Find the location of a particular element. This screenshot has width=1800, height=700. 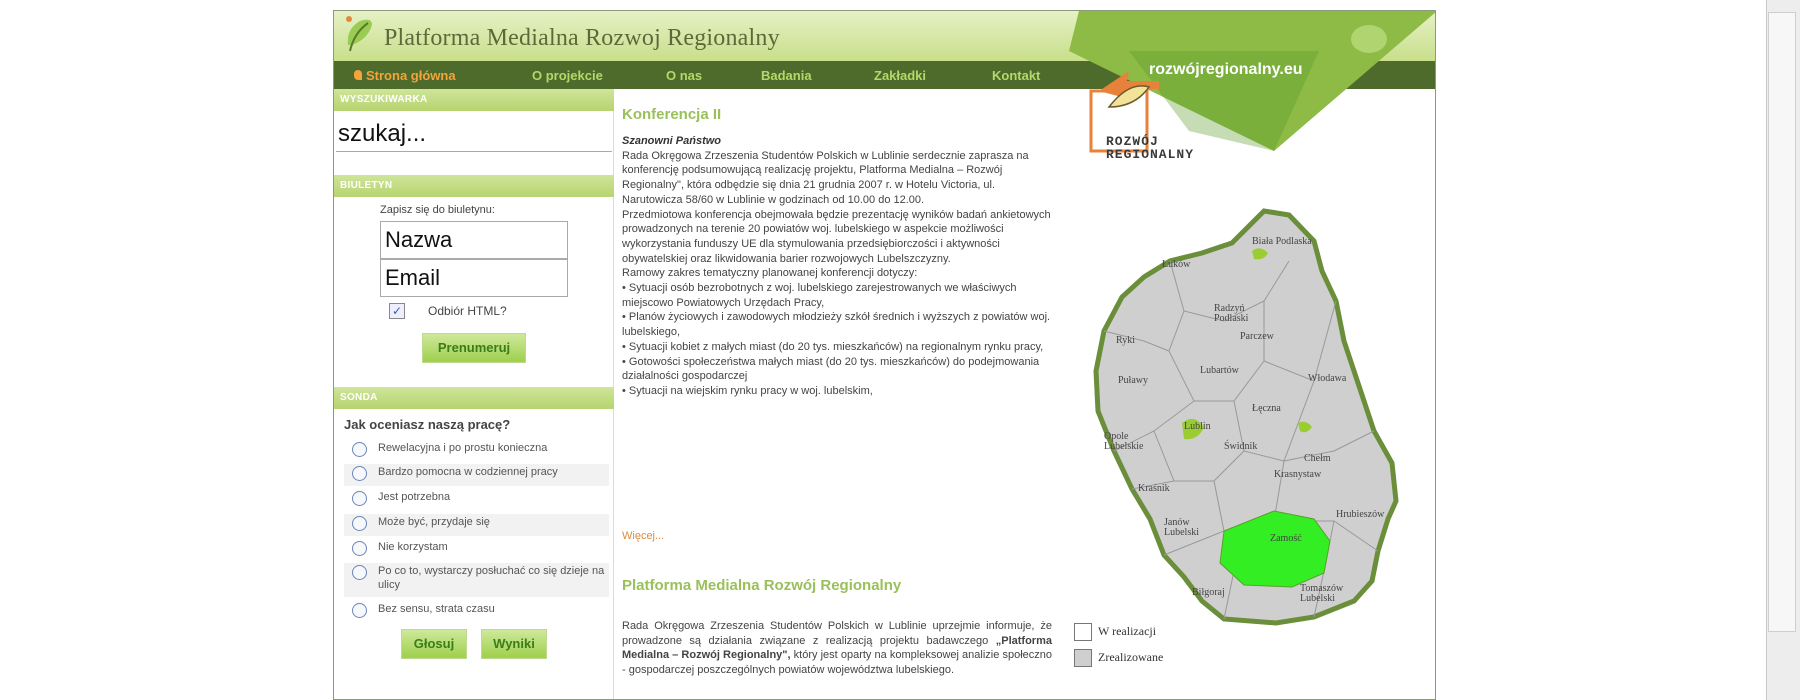

svg-text: Świdnik is located at coordinates (1240, 446).